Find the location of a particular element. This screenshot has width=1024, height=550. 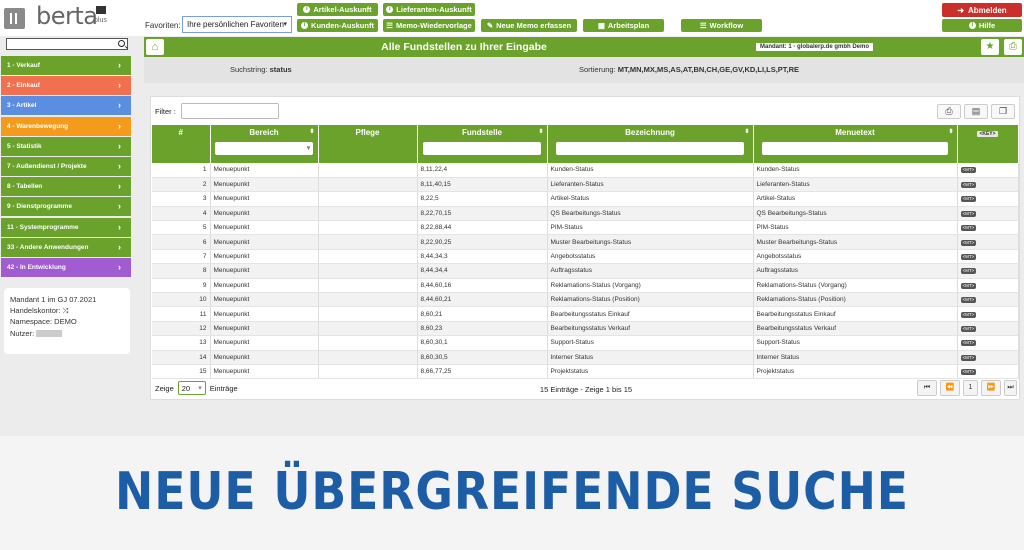

kunden-auskunft-button: i Kunden-Auskunft is located at coordinates (337, 25).